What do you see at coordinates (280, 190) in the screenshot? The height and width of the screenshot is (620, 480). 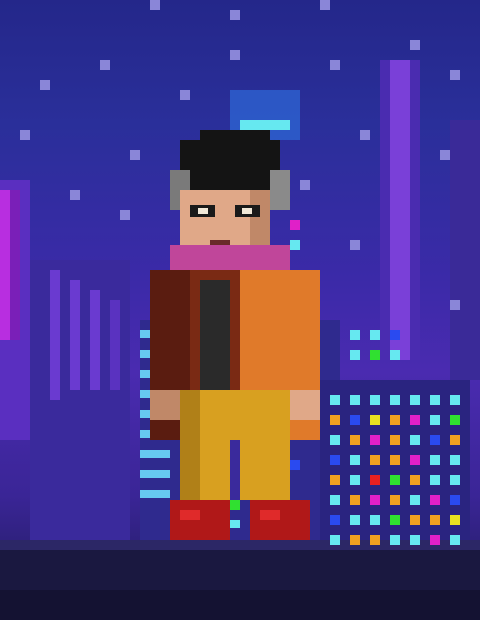 I see `hair-gray` at bounding box center [280, 190].